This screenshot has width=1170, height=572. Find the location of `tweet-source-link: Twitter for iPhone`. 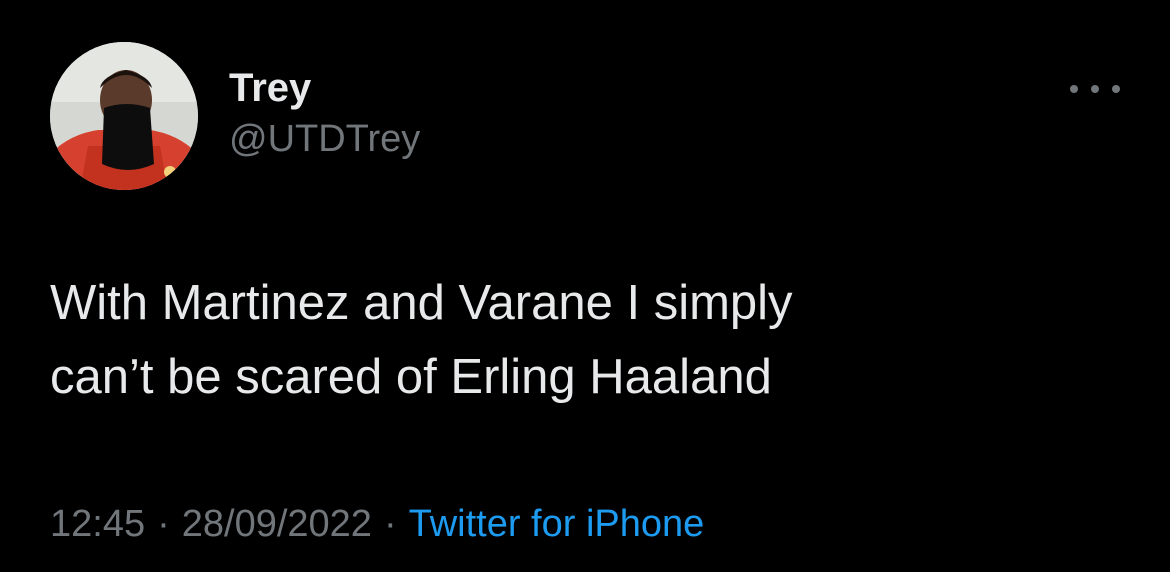

tweet-source-link: Twitter for iPhone is located at coordinates (557, 524).